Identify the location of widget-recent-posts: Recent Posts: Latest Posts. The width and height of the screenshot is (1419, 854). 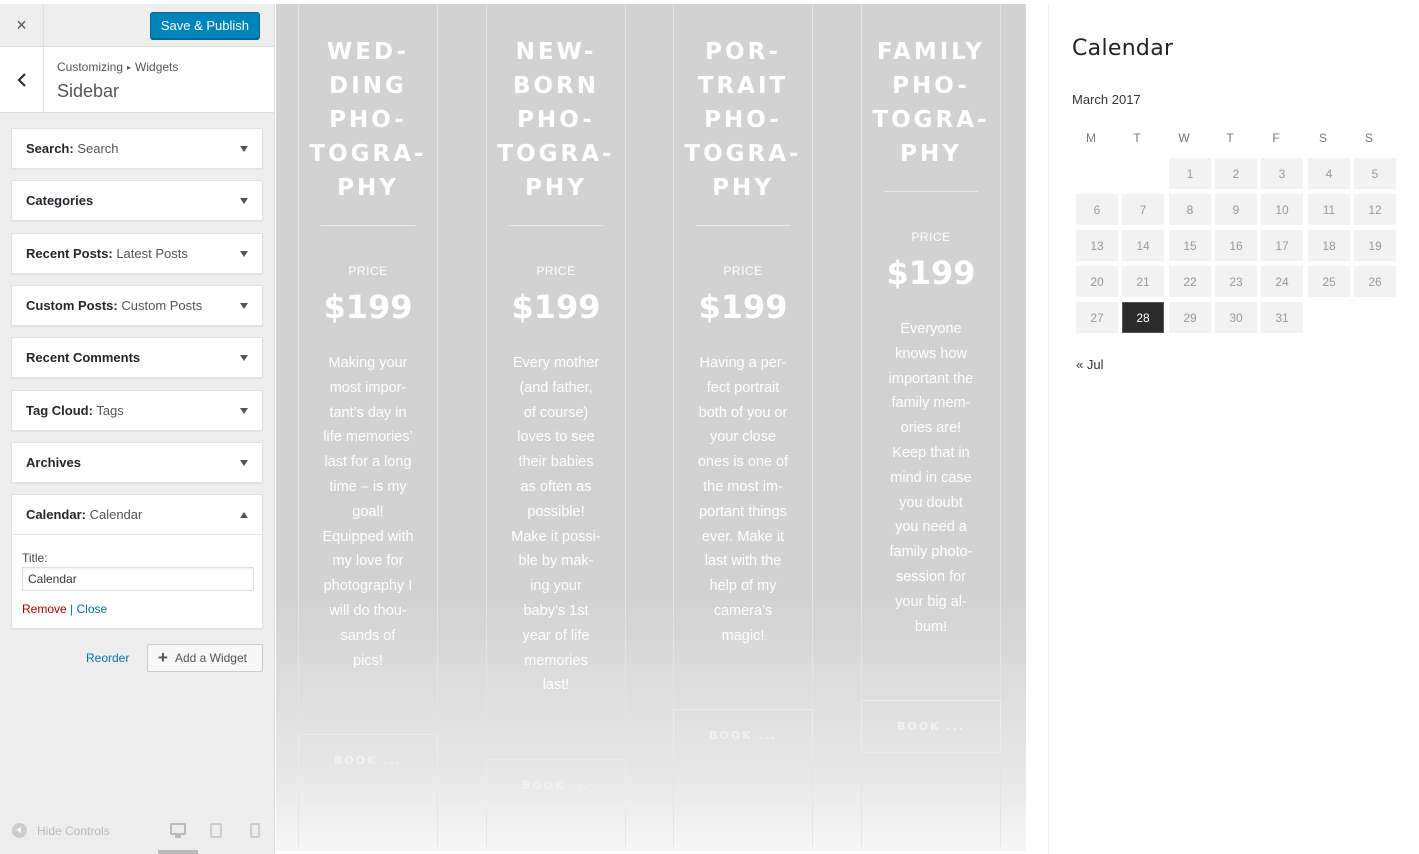
(137, 253).